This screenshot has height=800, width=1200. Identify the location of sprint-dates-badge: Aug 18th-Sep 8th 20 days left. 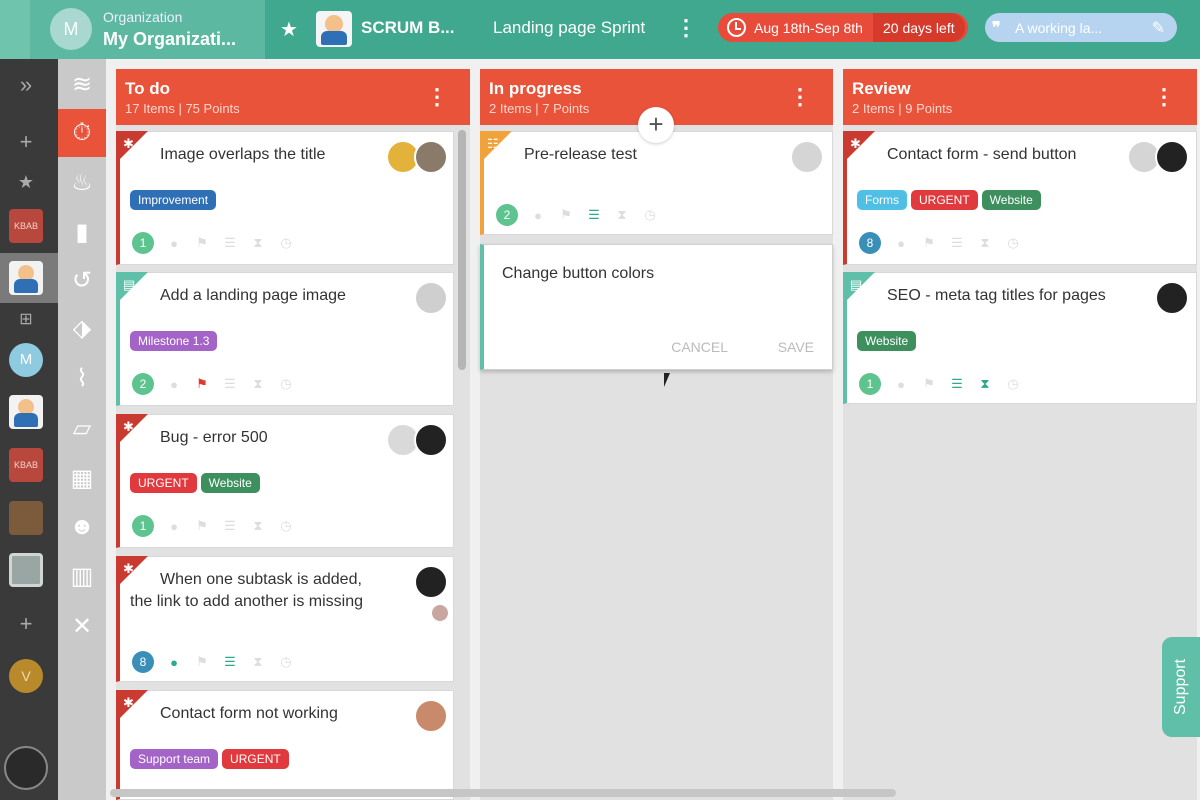
(843, 27).